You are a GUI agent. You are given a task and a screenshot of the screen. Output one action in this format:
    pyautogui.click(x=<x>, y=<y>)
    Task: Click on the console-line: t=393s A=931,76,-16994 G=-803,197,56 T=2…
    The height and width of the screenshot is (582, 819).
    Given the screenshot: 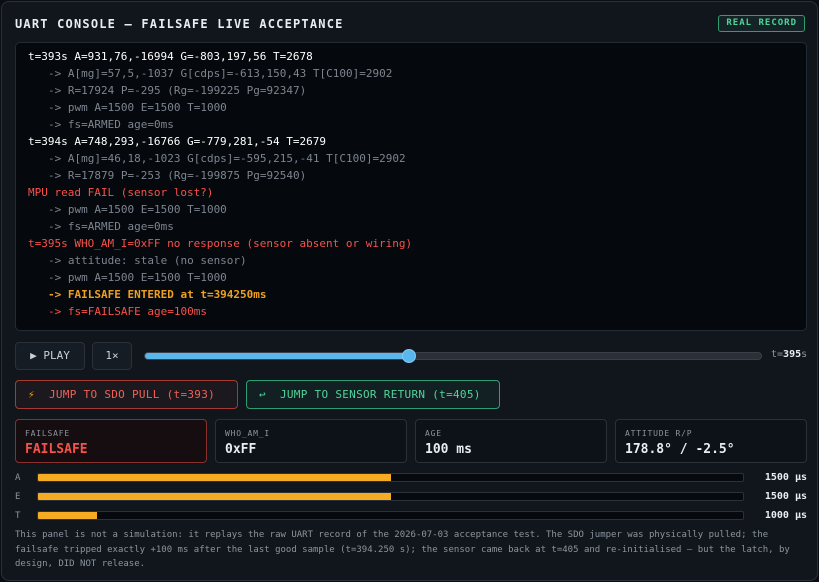 What is the action you would take?
    pyautogui.click(x=170, y=56)
    